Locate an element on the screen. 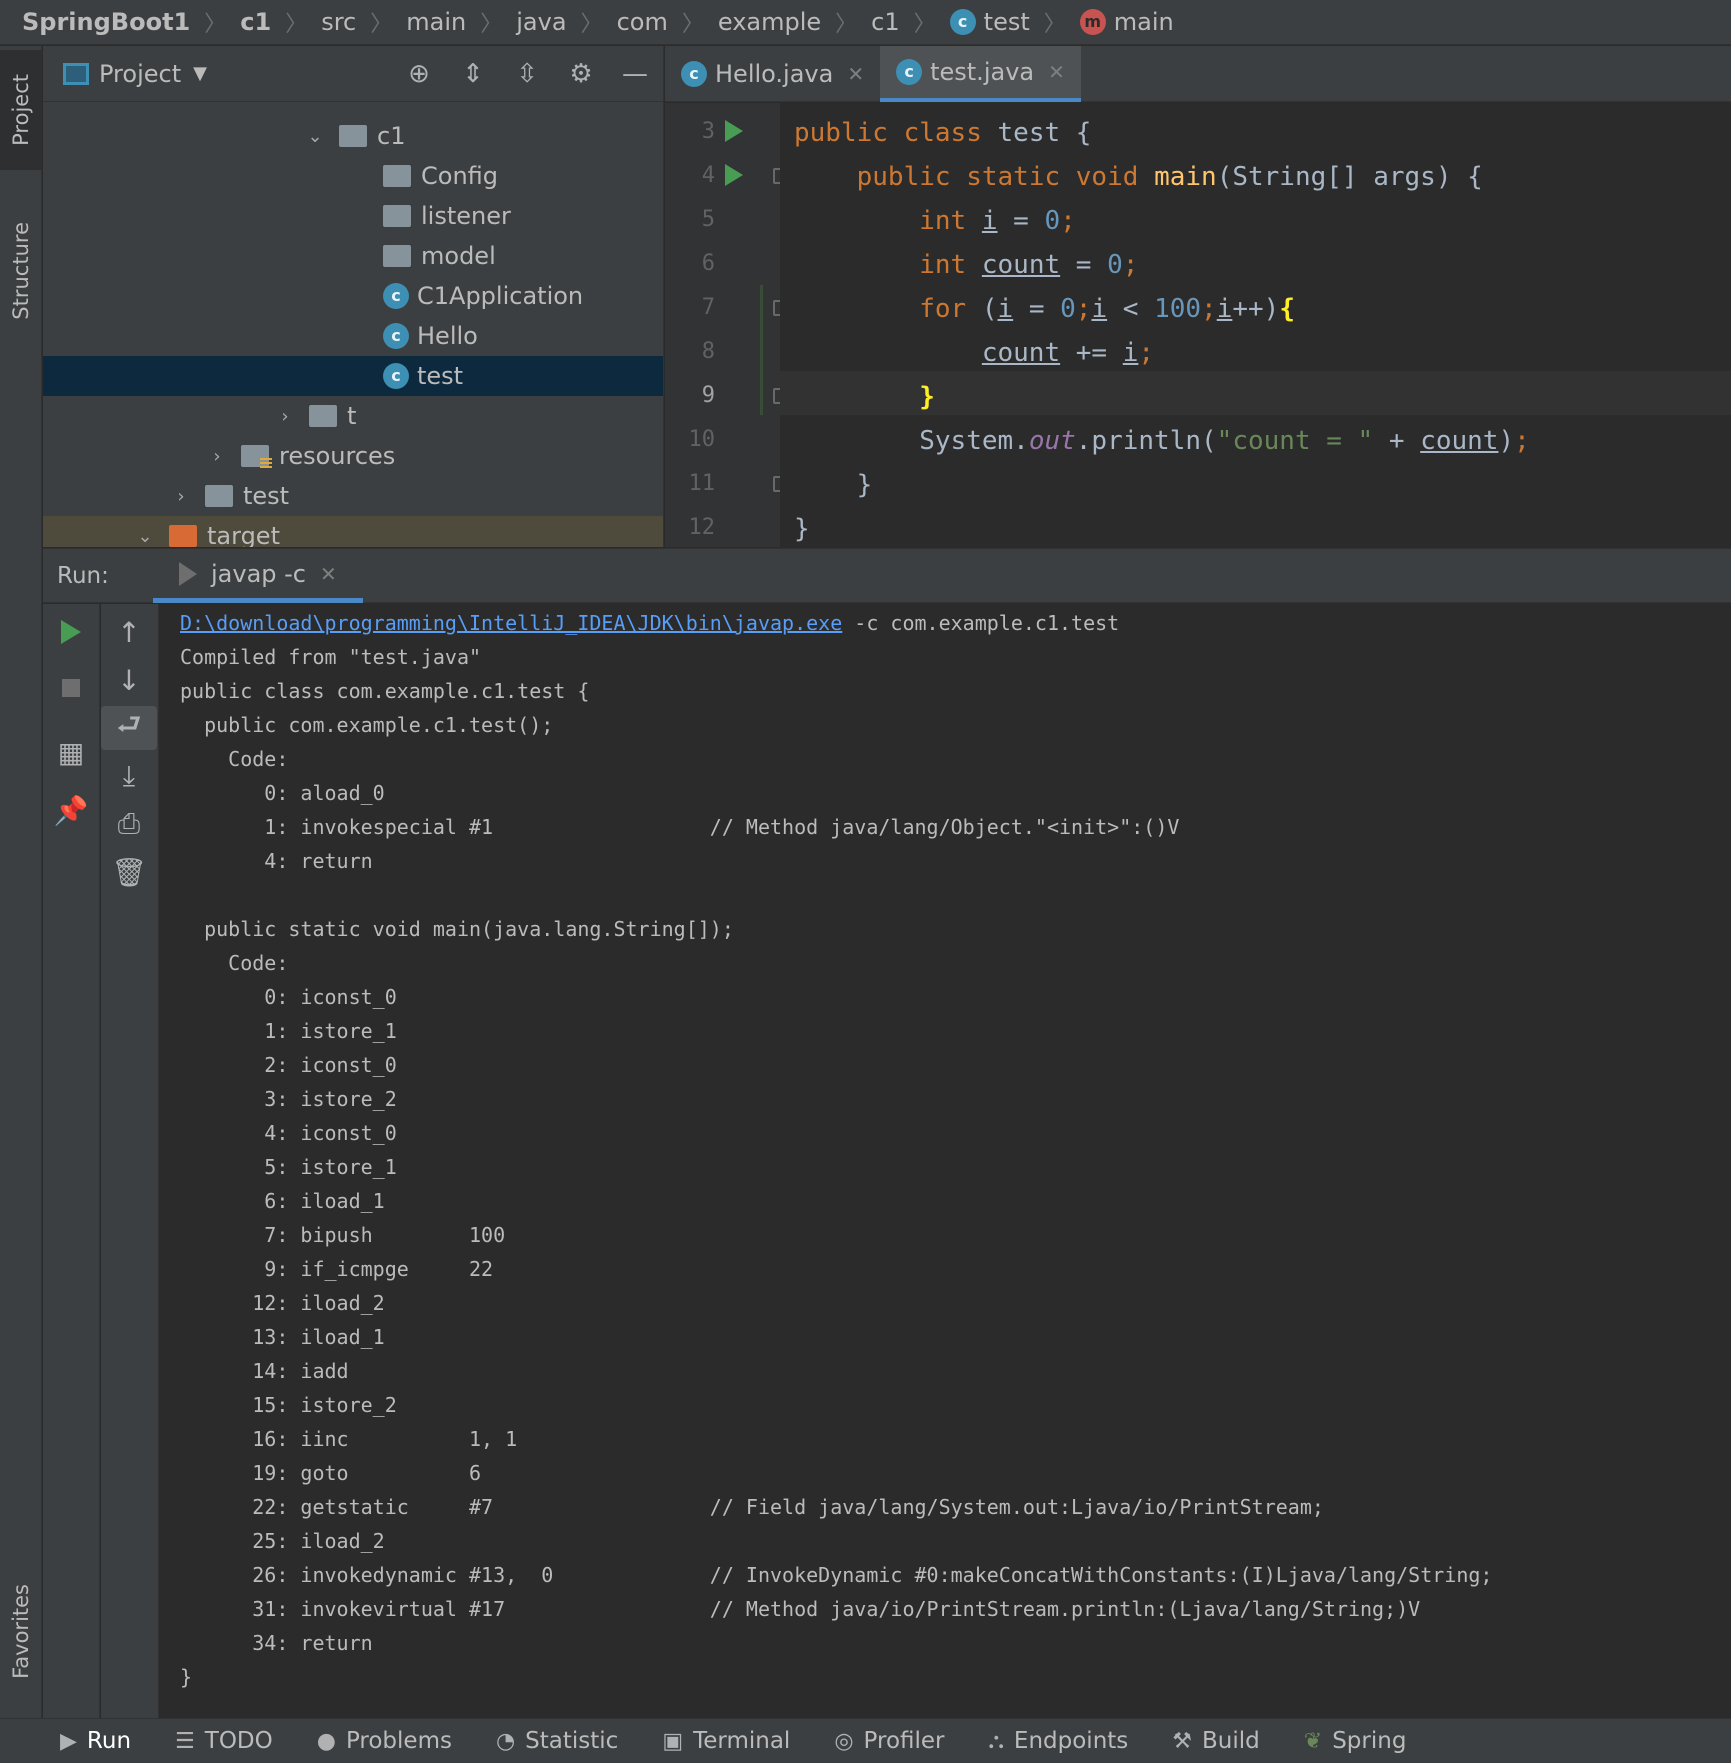 This screenshot has width=1731, height=1763. locate-file-icon: ⊕ is located at coordinates (419, 74).